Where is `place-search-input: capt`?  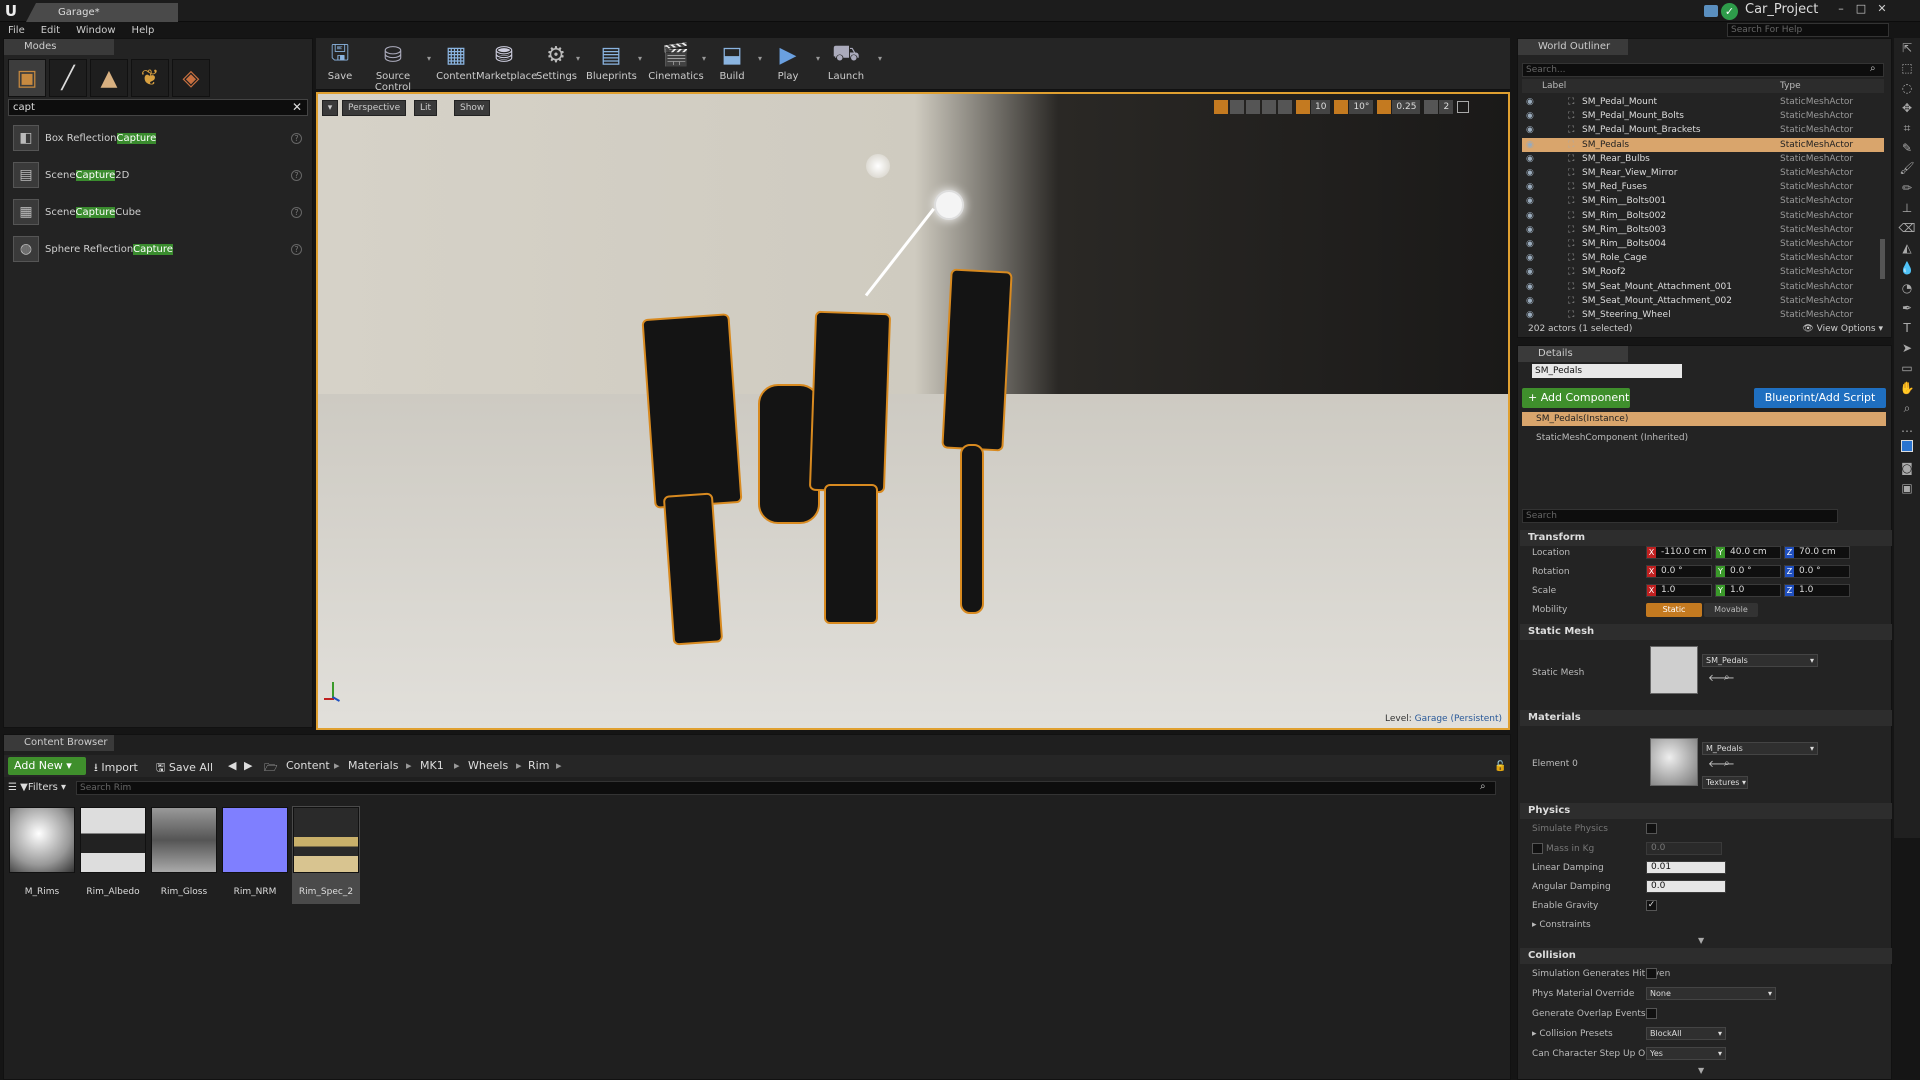 place-search-input: capt is located at coordinates (158, 107).